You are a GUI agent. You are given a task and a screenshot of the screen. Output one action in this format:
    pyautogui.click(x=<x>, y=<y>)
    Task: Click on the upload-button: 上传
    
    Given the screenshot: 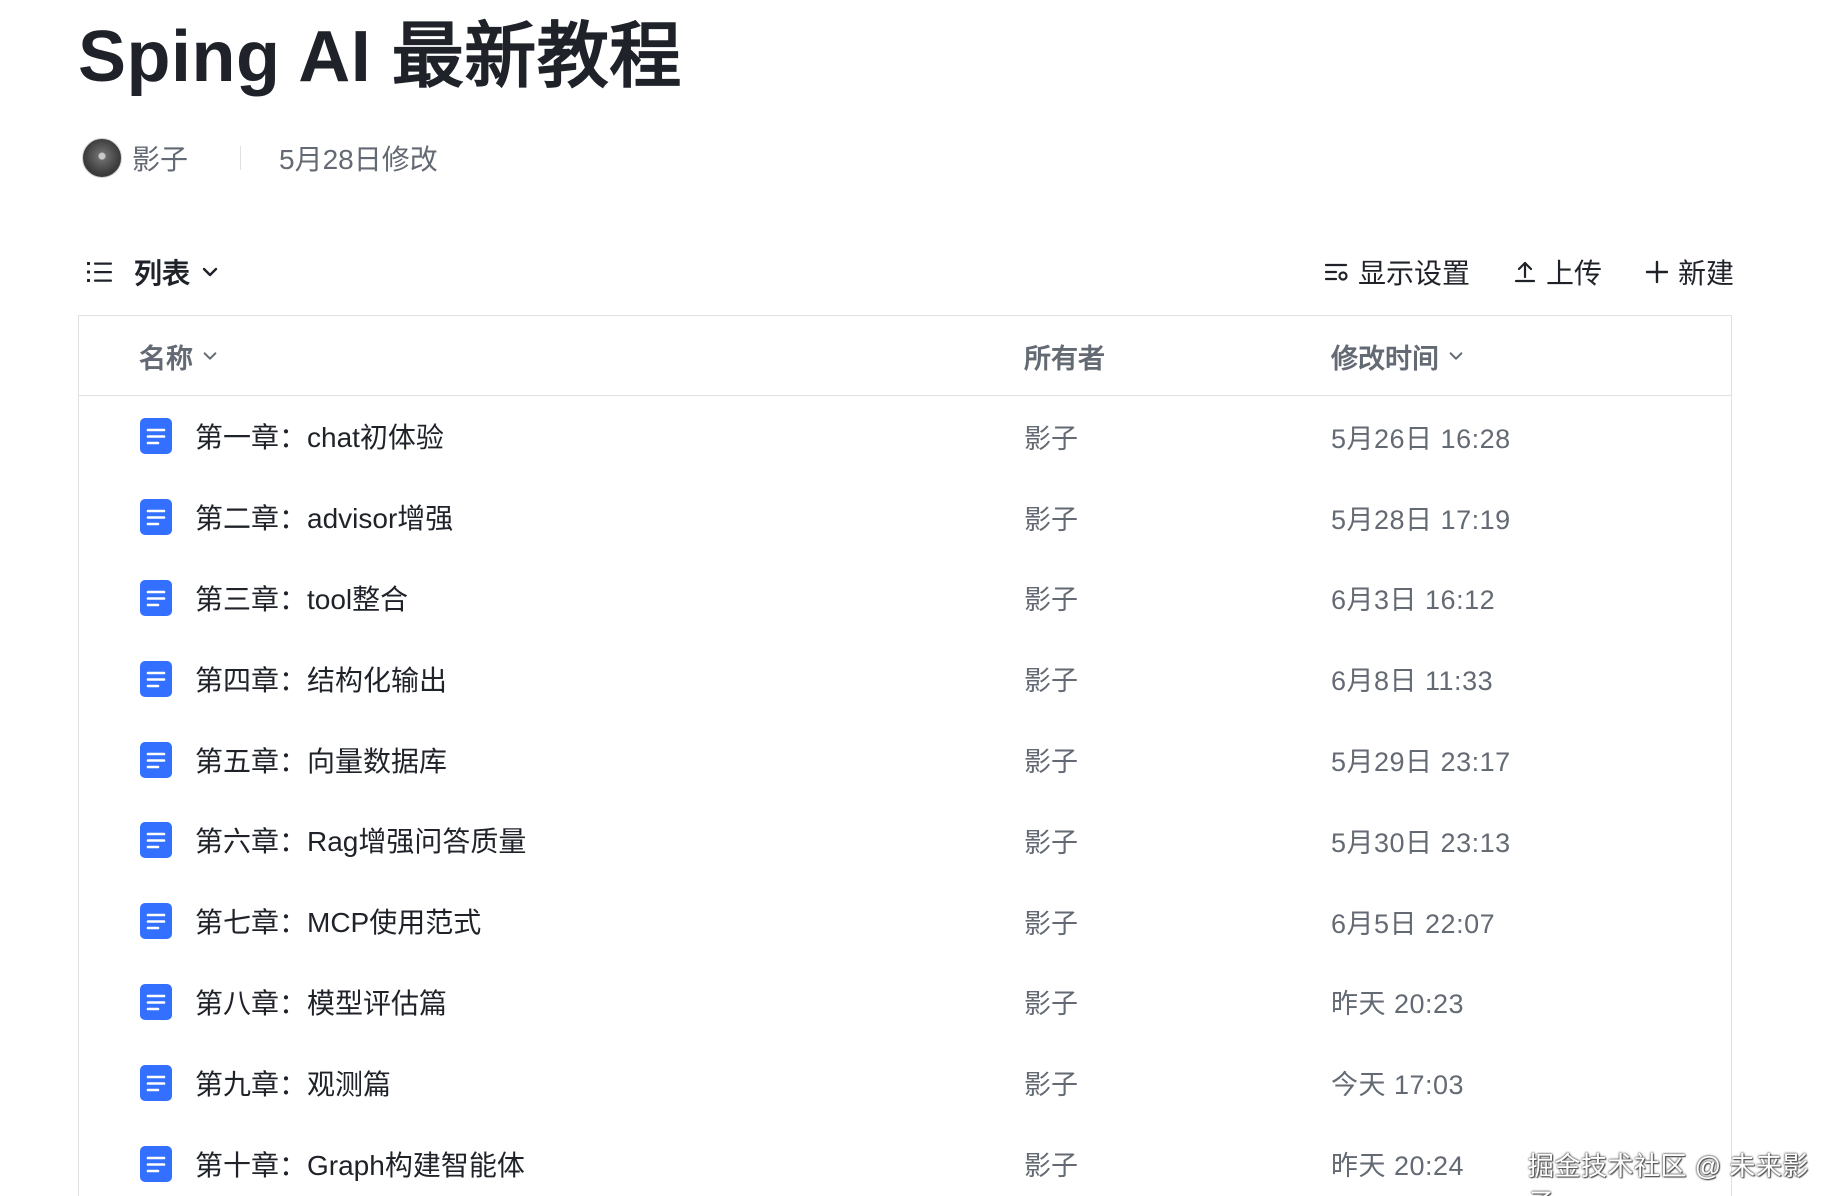 What is the action you would take?
    pyautogui.click(x=1557, y=272)
    